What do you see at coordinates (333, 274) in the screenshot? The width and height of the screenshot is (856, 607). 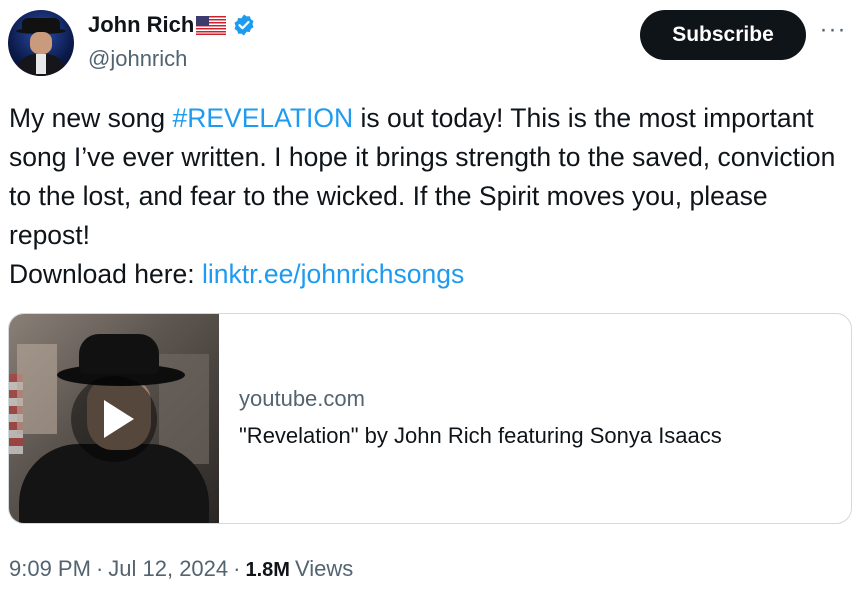 I see `download-link: linktr.ee/johnrichsongs` at bounding box center [333, 274].